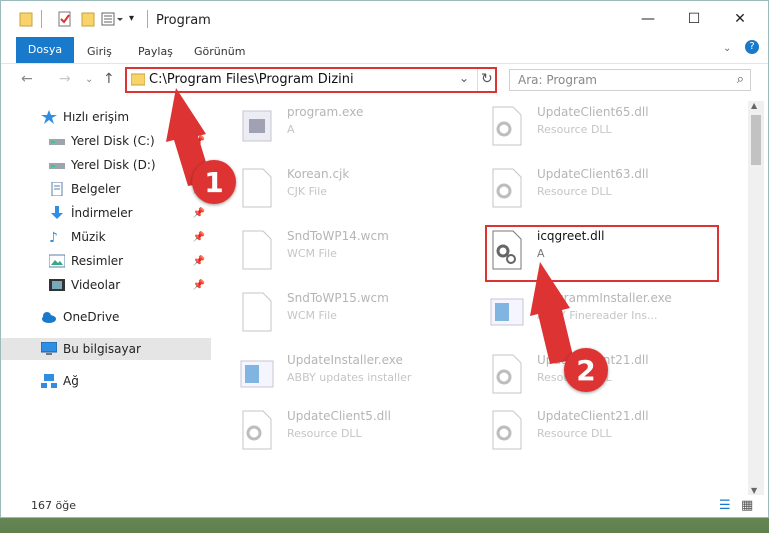 Image resolution: width=769 pixels, height=533 pixels. I want to click on step-marker-2: 2, so click(586, 370).